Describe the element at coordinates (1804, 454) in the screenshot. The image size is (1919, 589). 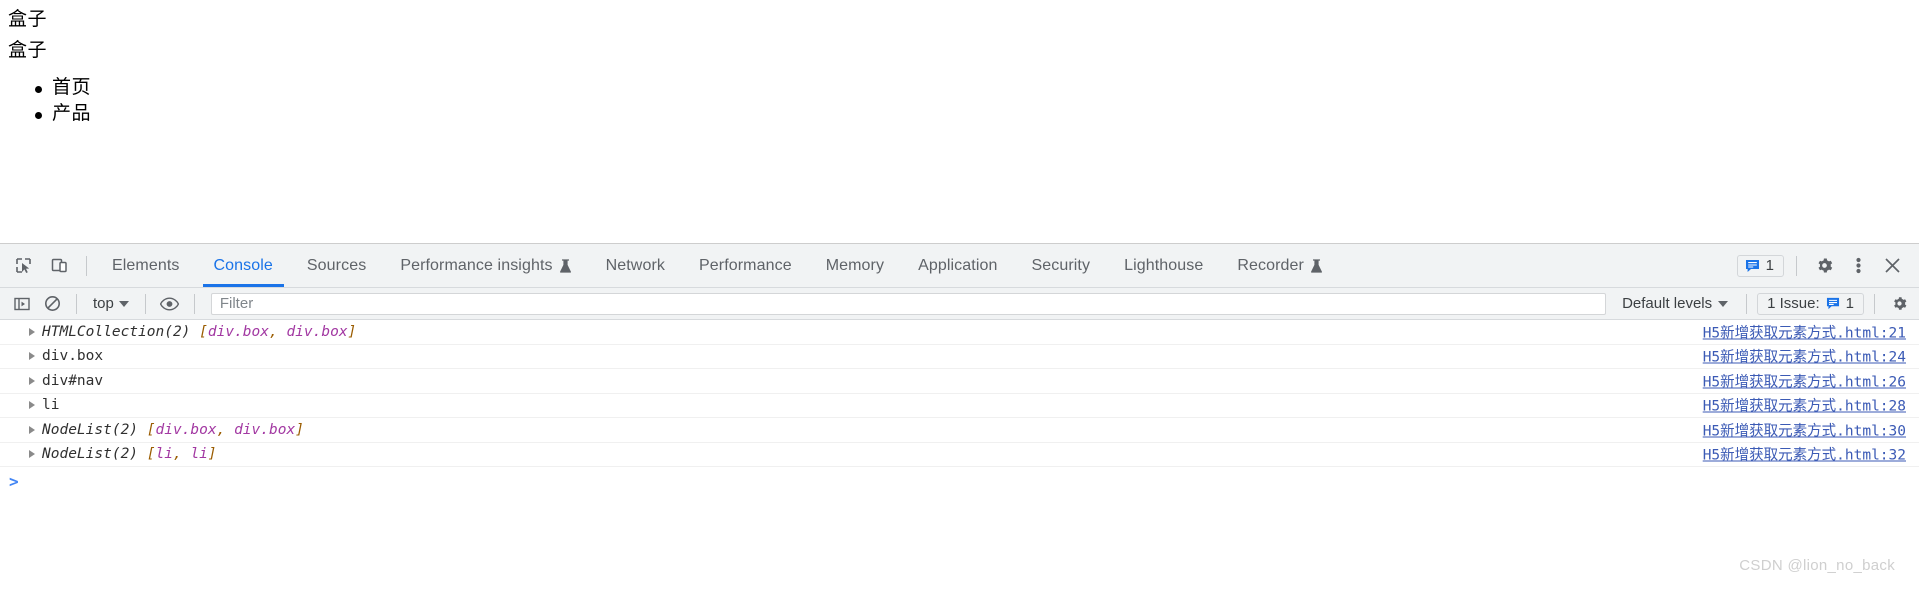
I see `source-link: H5新增获取元素方式.html:32` at that location.